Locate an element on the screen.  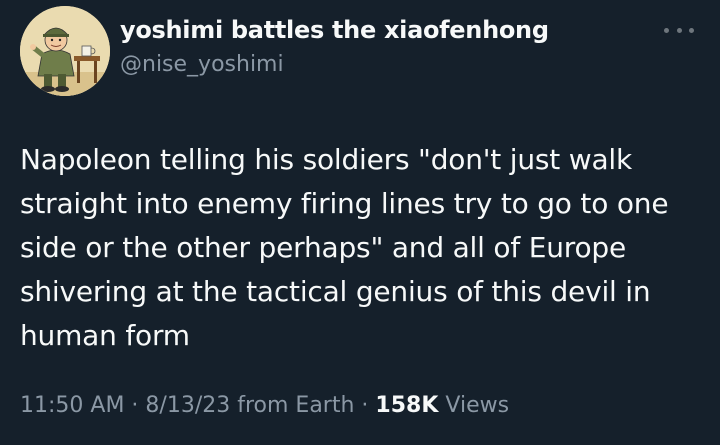
more-options-icon is located at coordinates (679, 30).